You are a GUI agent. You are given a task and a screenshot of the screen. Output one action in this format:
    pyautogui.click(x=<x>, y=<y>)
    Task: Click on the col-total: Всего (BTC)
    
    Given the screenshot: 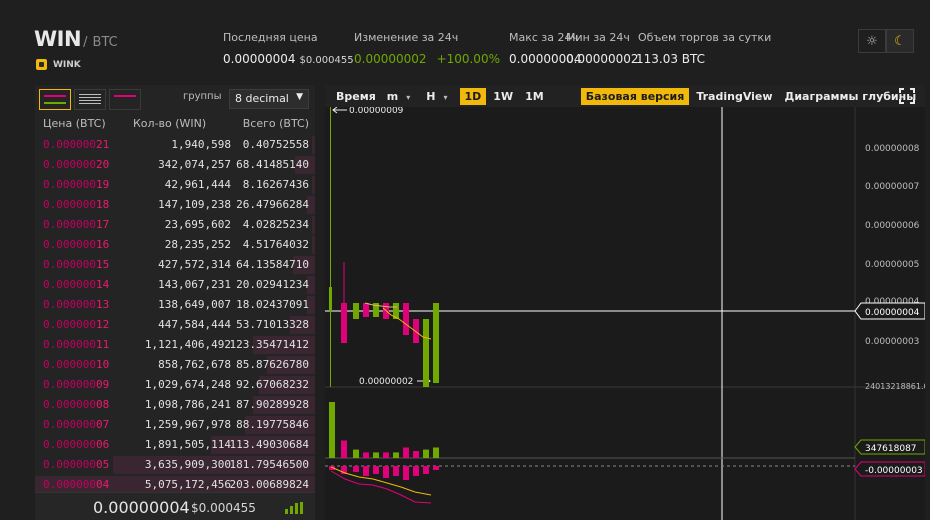 What is the action you would take?
    pyautogui.click(x=275, y=123)
    